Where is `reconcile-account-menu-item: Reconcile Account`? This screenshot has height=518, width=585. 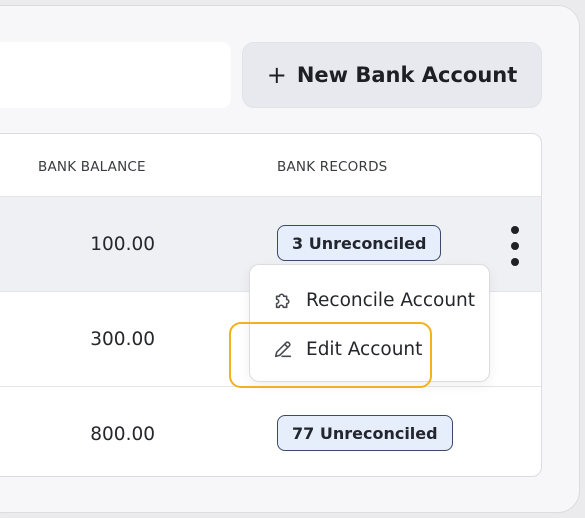 reconcile-account-menu-item: Reconcile Account is located at coordinates (373, 300).